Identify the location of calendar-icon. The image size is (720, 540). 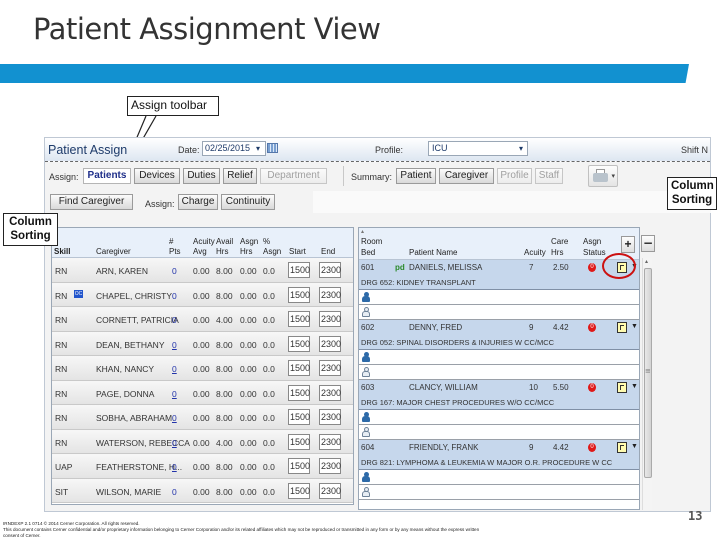
(272, 148).